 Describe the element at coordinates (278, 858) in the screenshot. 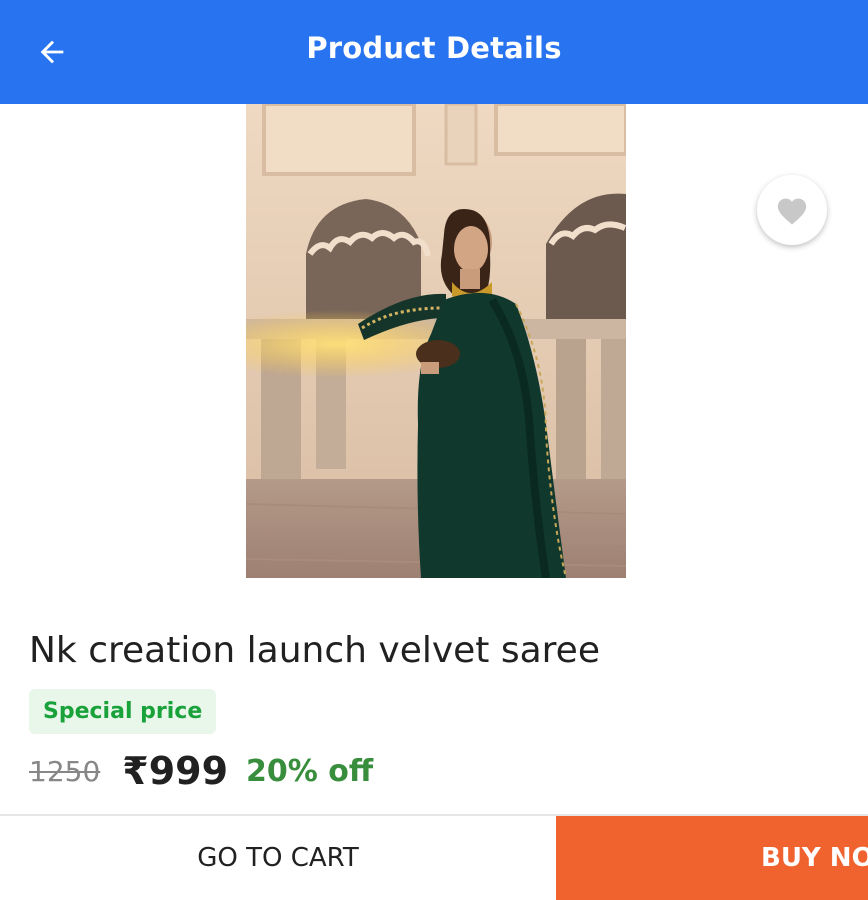

I see `go-to-cart-button: GO TO CART` at that location.